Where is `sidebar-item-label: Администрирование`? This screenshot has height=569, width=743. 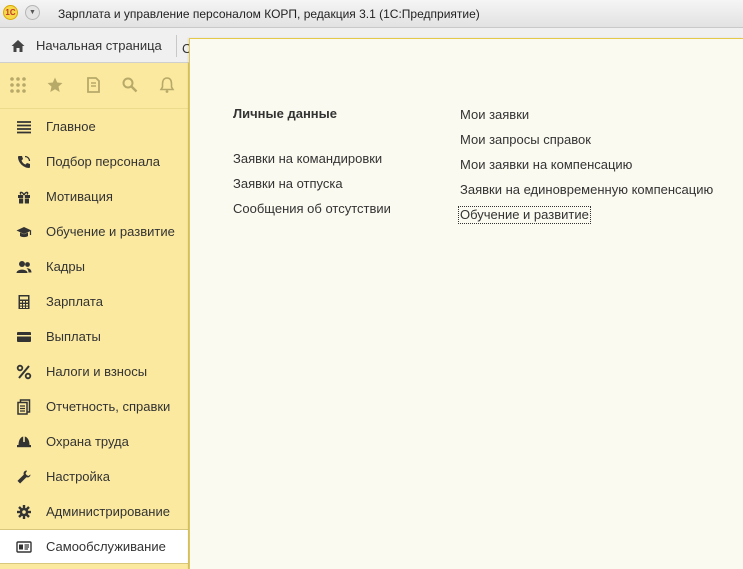 sidebar-item-label: Администрирование is located at coordinates (108, 511).